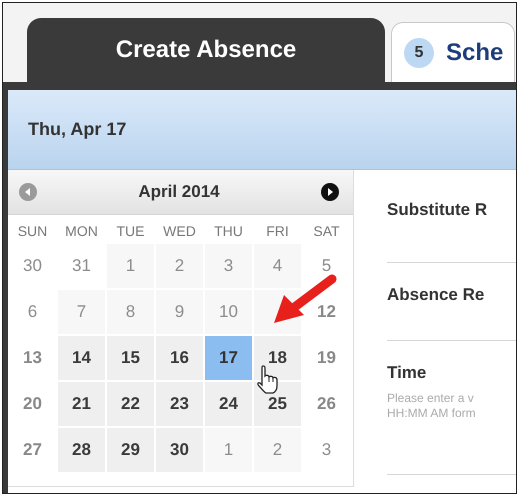 The width and height of the screenshot is (518, 496). Describe the element at coordinates (130, 312) in the screenshot. I see `day-cell: 8` at that location.